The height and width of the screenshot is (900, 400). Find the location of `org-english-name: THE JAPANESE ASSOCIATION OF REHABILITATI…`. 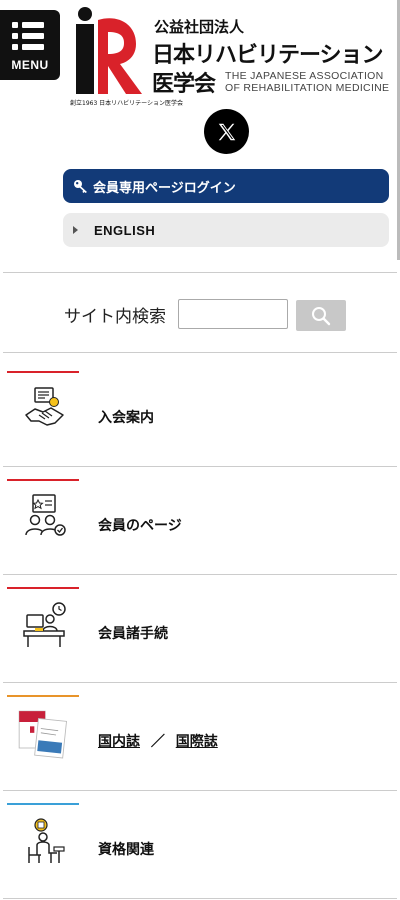

org-english-name: THE JAPANESE ASSOCIATION OF REHABILITATI… is located at coordinates (307, 82).